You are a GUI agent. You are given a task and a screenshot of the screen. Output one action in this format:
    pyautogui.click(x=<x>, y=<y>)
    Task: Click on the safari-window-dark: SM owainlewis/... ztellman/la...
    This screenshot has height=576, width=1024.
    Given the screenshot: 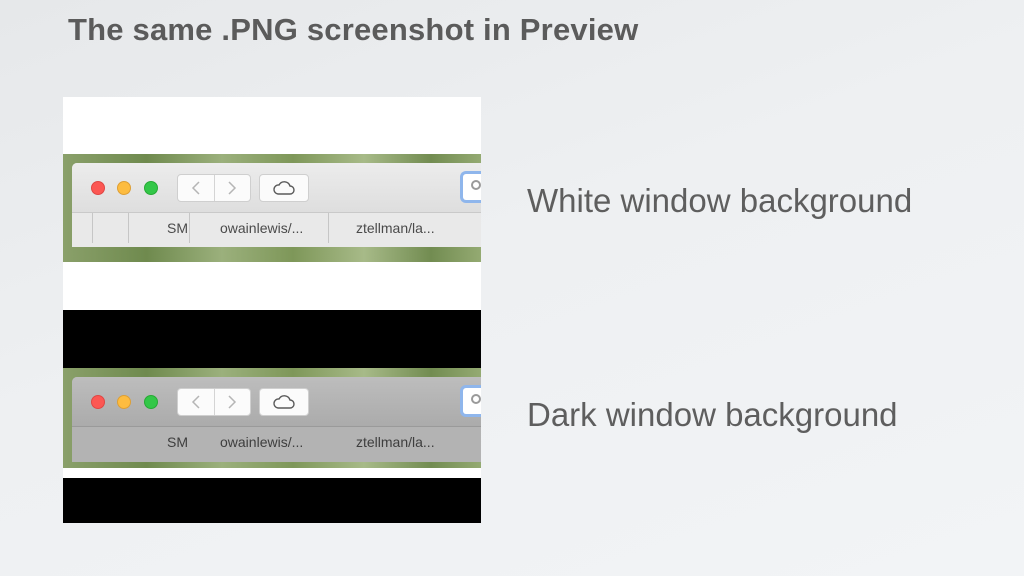 What is the action you would take?
    pyautogui.click(x=276, y=419)
    